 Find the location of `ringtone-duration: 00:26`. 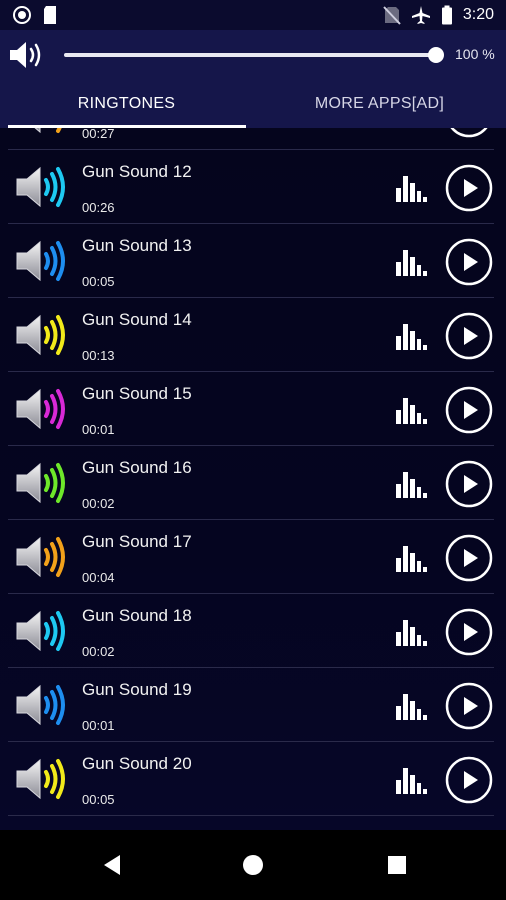

ringtone-duration: 00:26 is located at coordinates (98, 207).